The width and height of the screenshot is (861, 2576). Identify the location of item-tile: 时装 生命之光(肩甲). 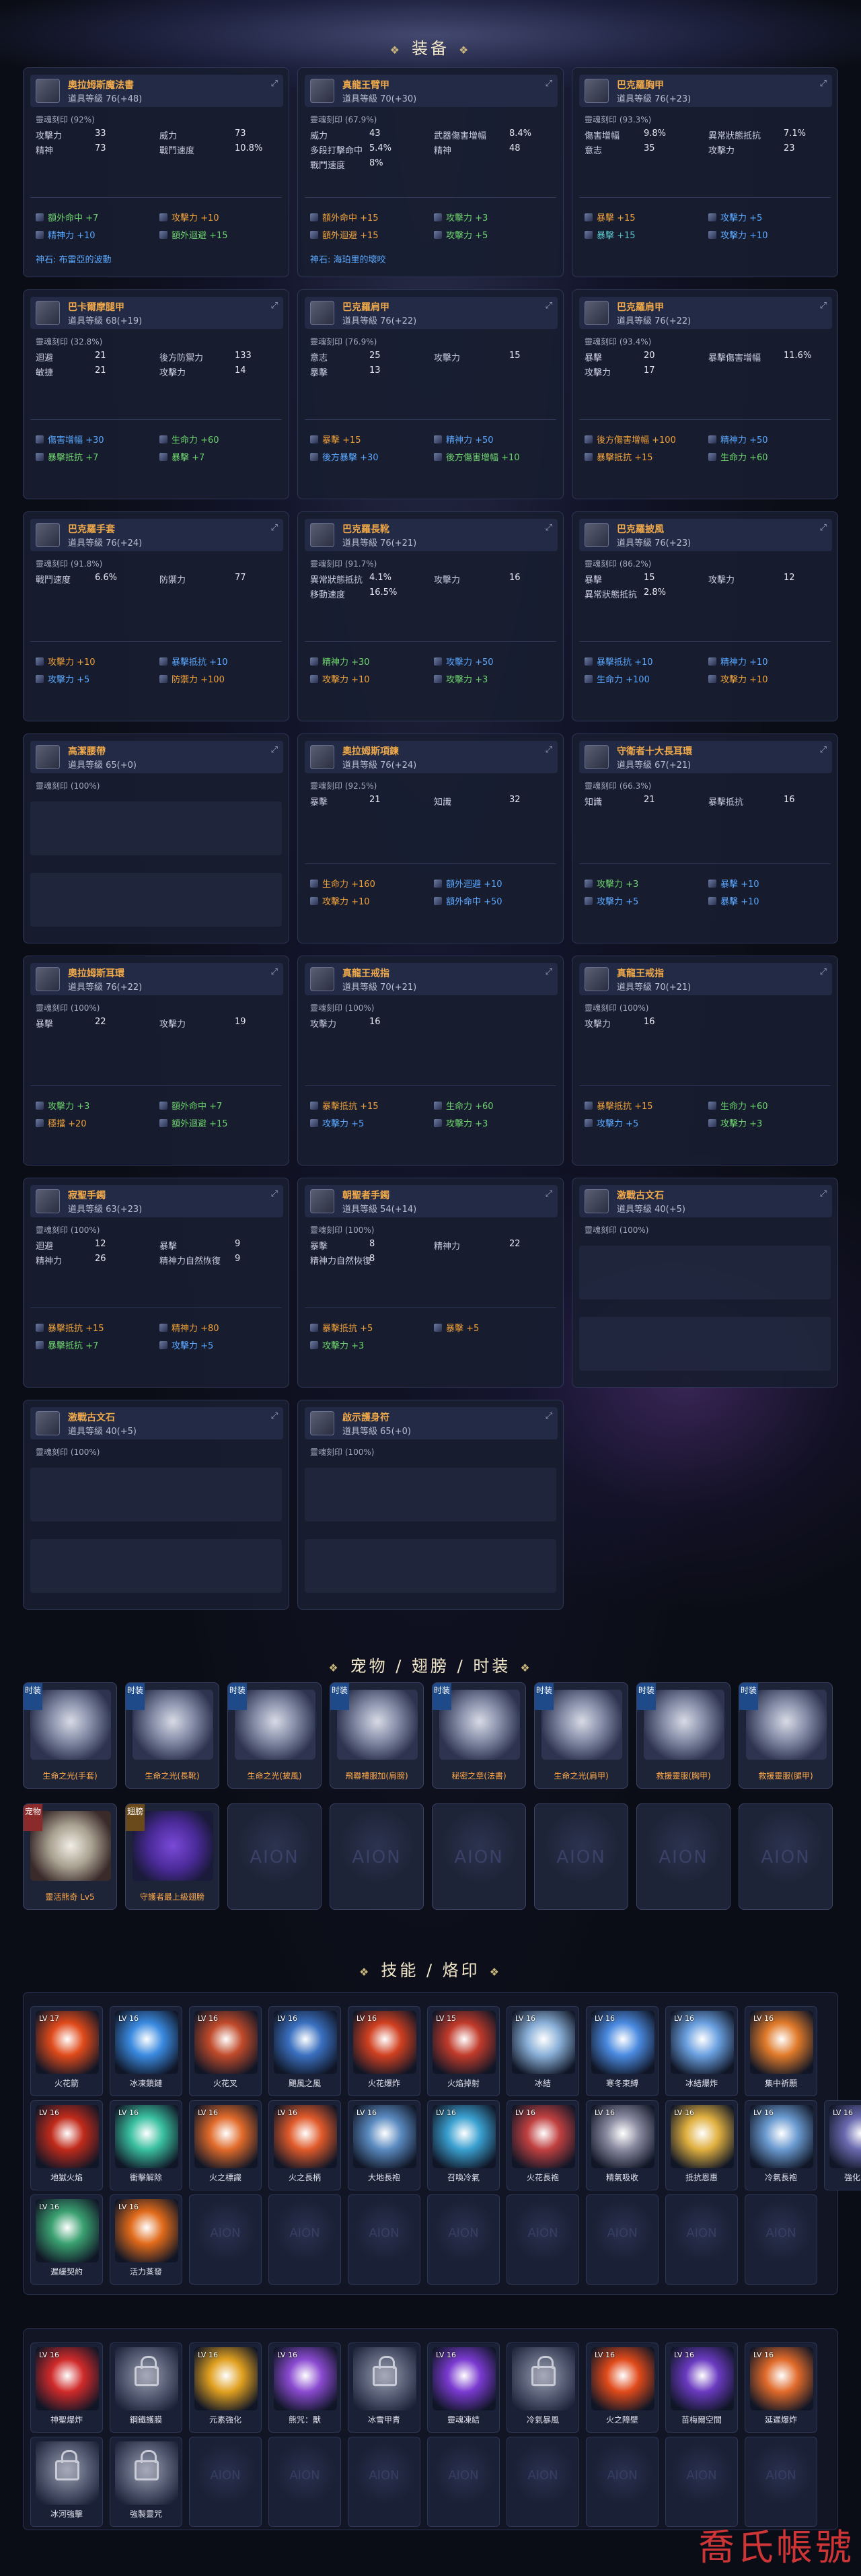
(581, 1735).